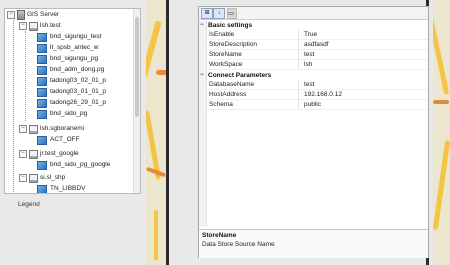 This screenshot has height=265, width=450. What do you see at coordinates (313, 13) in the screenshot?
I see `property-toolbar: ⊞ ↓ ▭` at bounding box center [313, 13].